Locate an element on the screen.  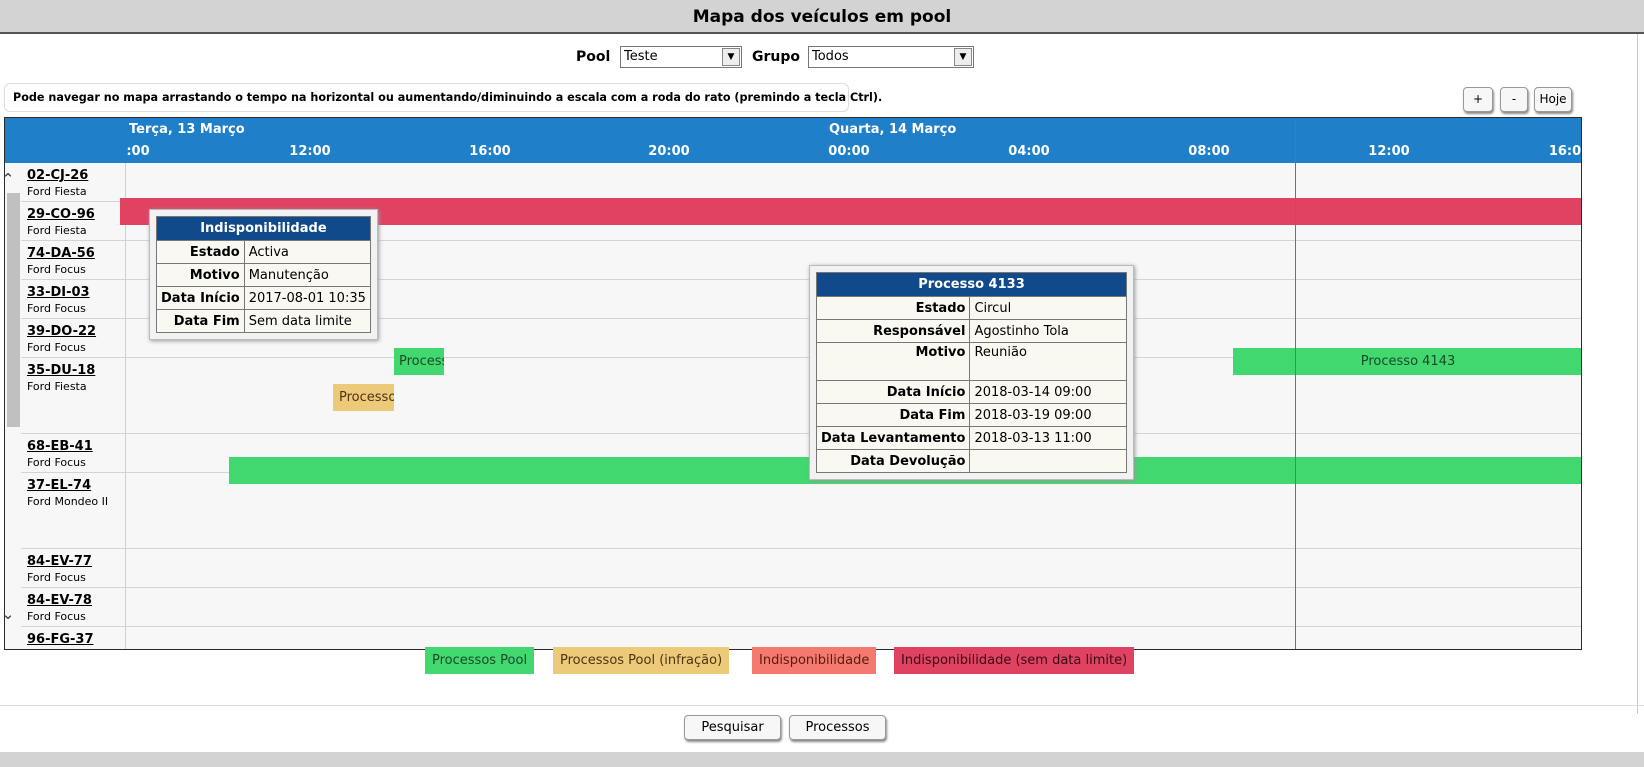
tooltip-value: Reunião is located at coordinates (1048, 361).